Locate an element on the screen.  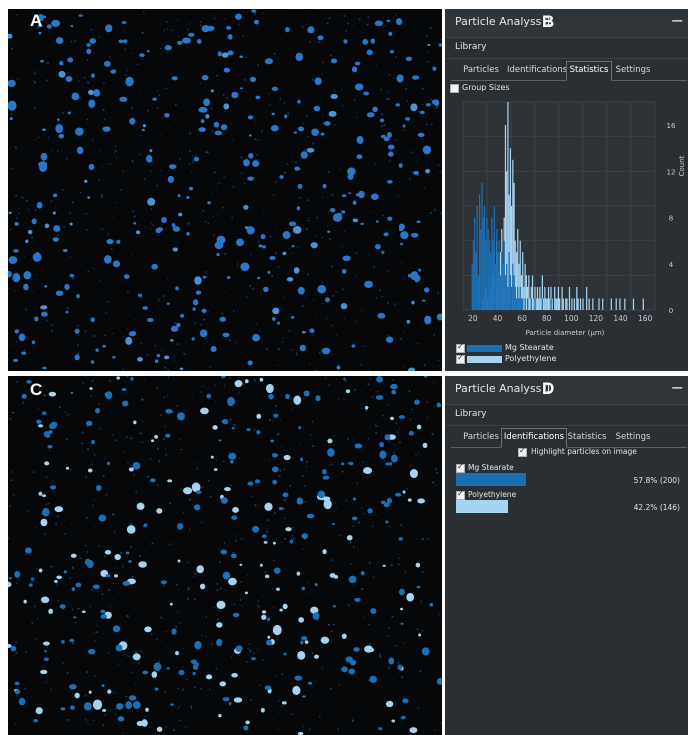
minimize-button-d: − is located at coordinates (677, 387).